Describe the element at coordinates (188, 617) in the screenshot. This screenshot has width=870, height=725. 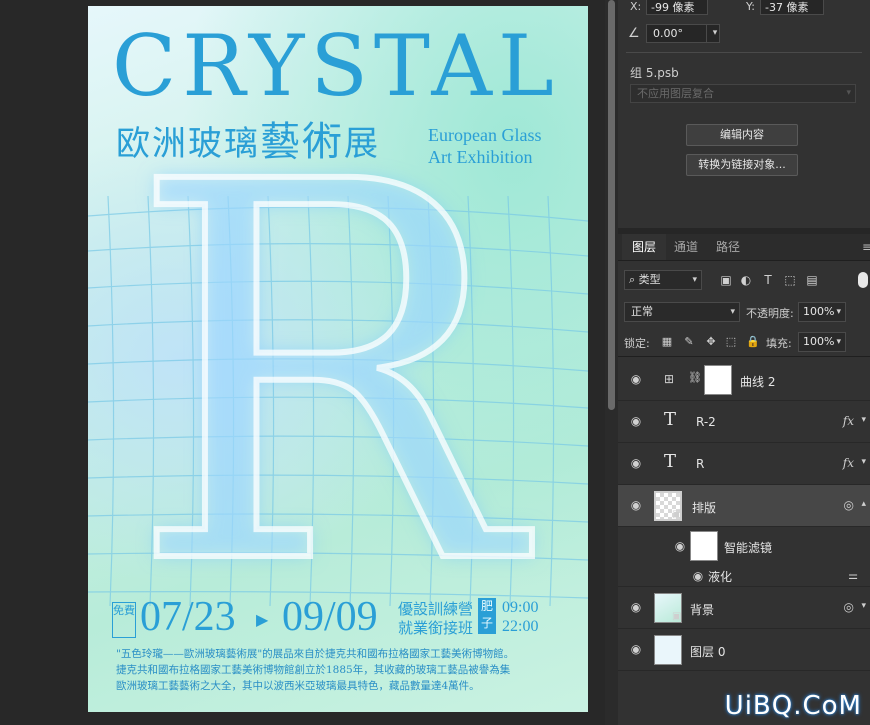
I see `date-start: 07/23` at that location.